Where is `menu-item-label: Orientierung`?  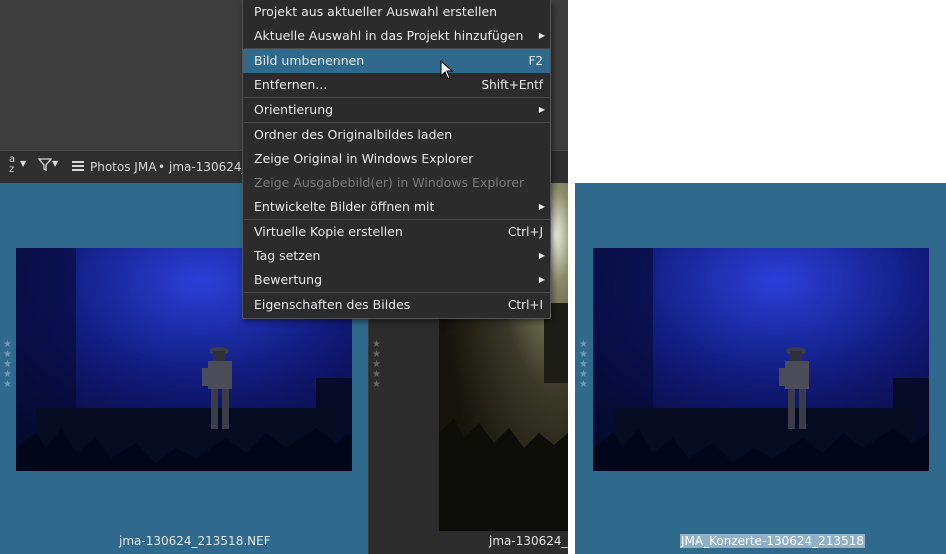
menu-item-label: Orientierung is located at coordinates (294, 109).